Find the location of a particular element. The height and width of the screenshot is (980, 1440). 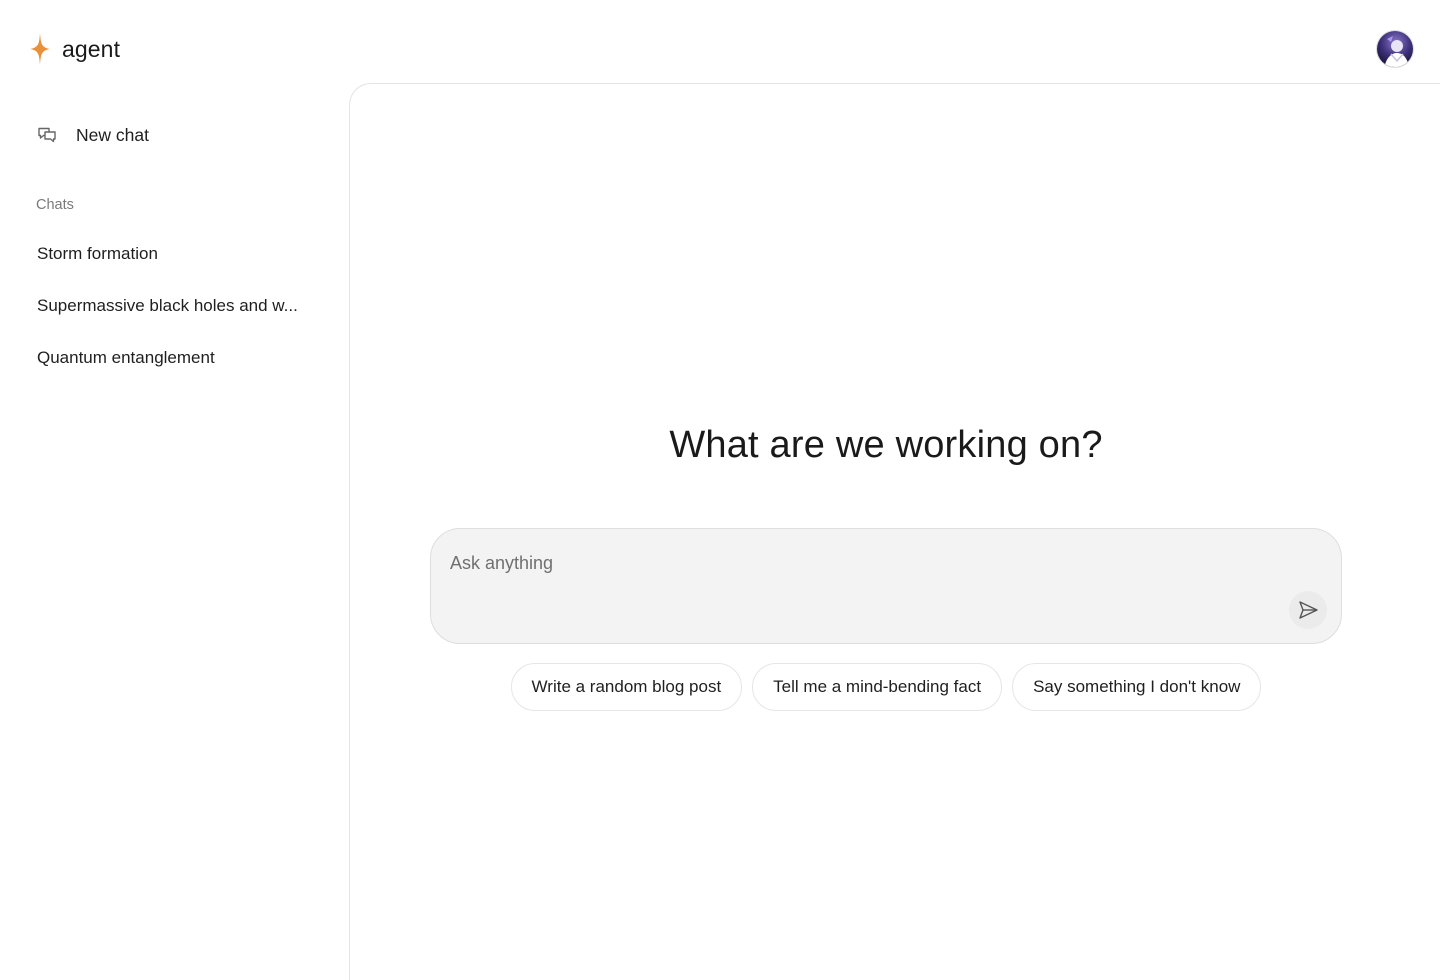

suggestion-chip-blog-post: Write a random blog post is located at coordinates (626, 687).